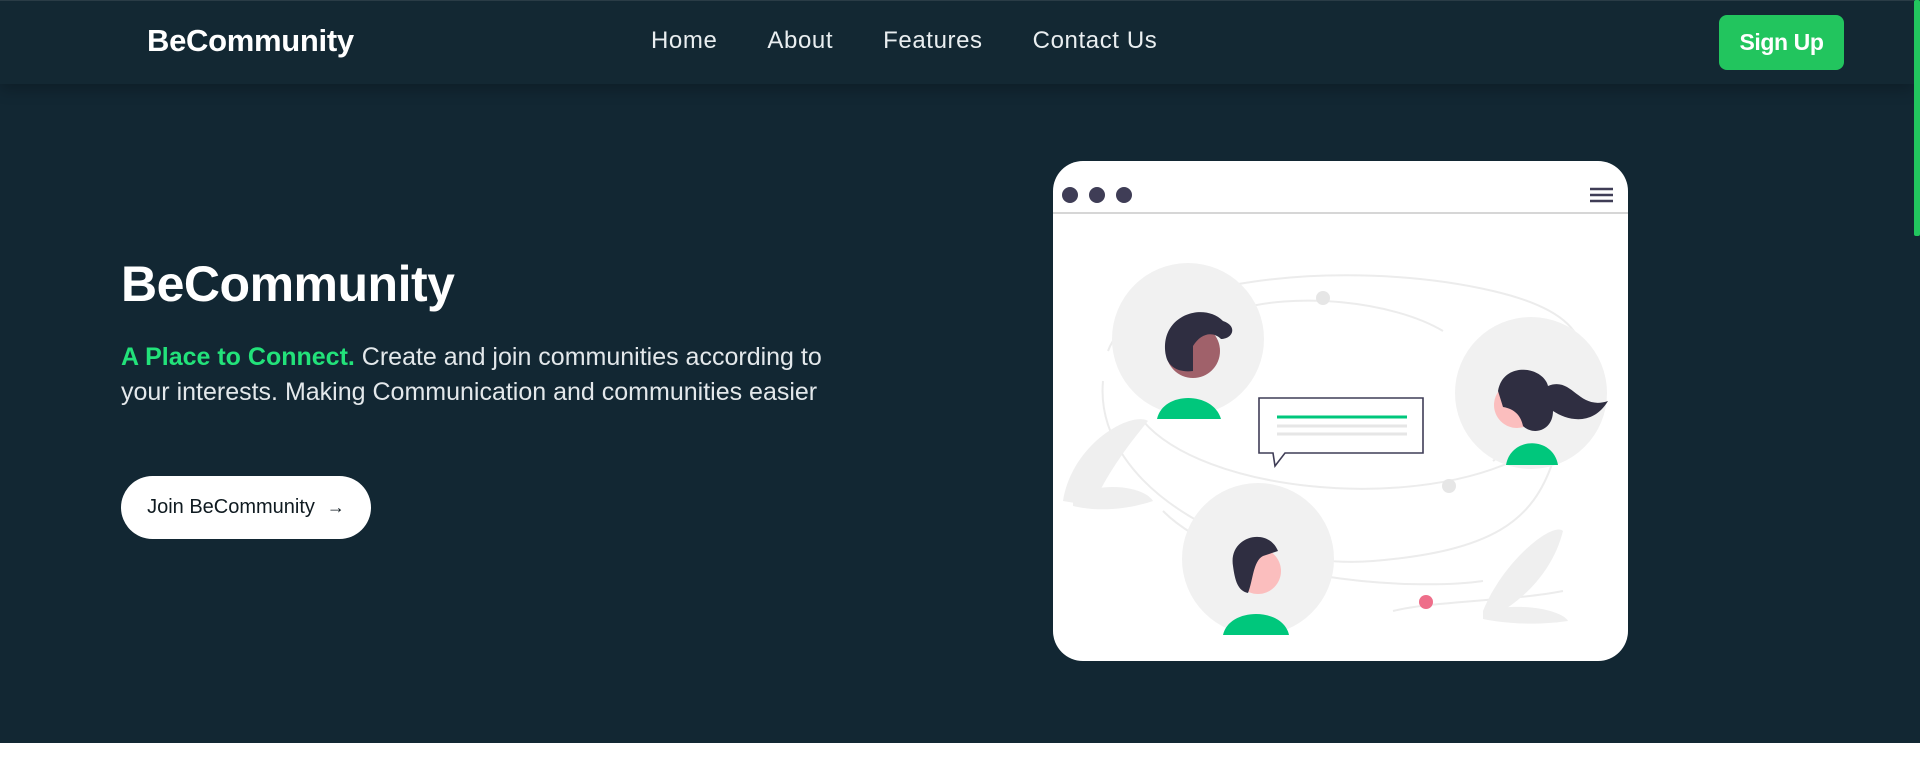  I want to click on join-button-label: Join BeCommunity, so click(231, 507).